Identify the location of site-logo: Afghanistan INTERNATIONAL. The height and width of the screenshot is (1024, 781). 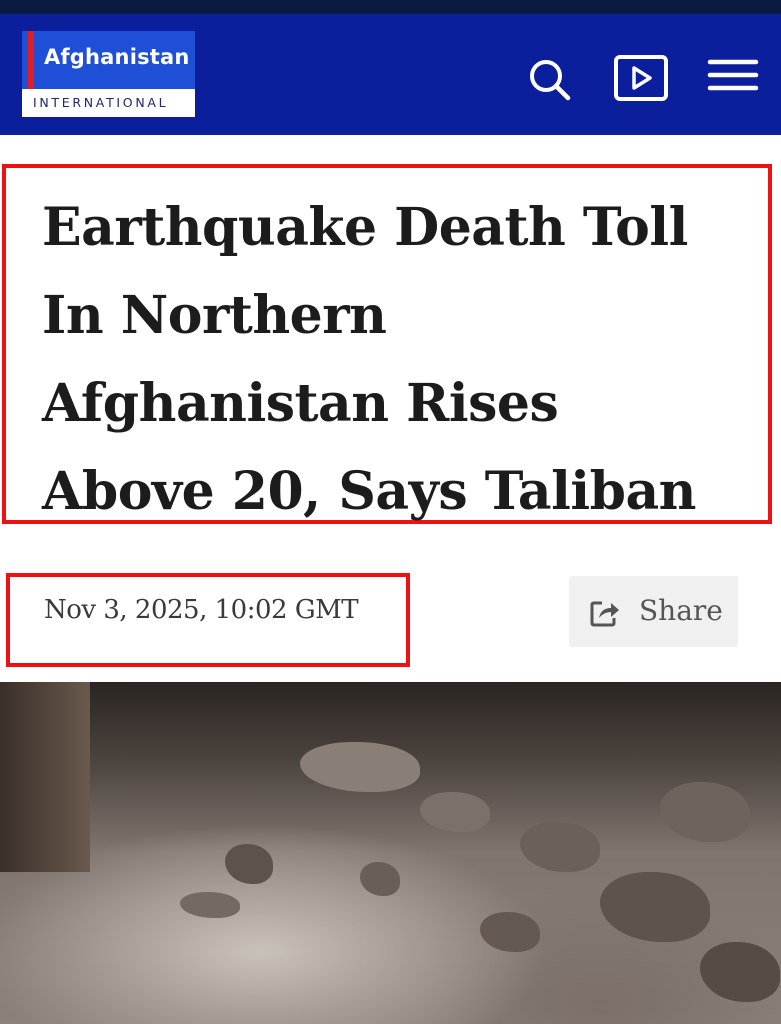
(108, 74).